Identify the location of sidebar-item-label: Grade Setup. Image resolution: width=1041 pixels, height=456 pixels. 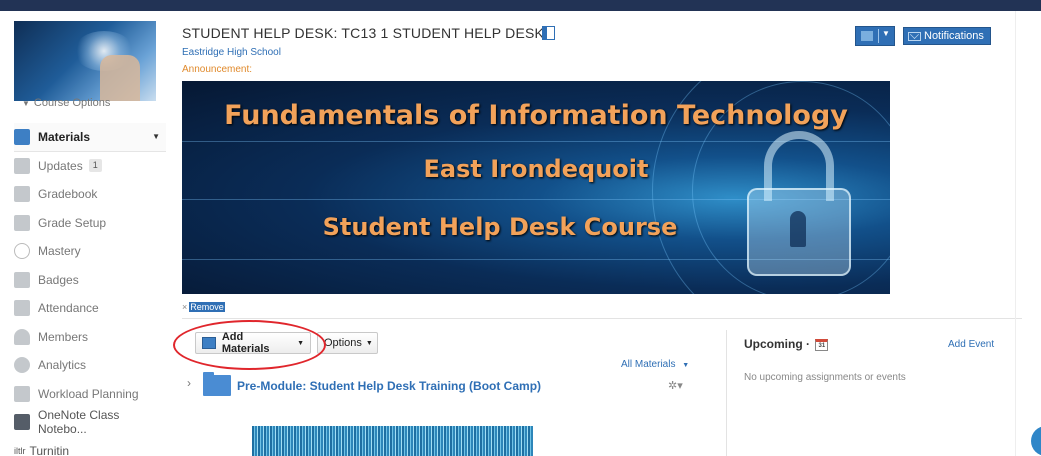
(72, 222).